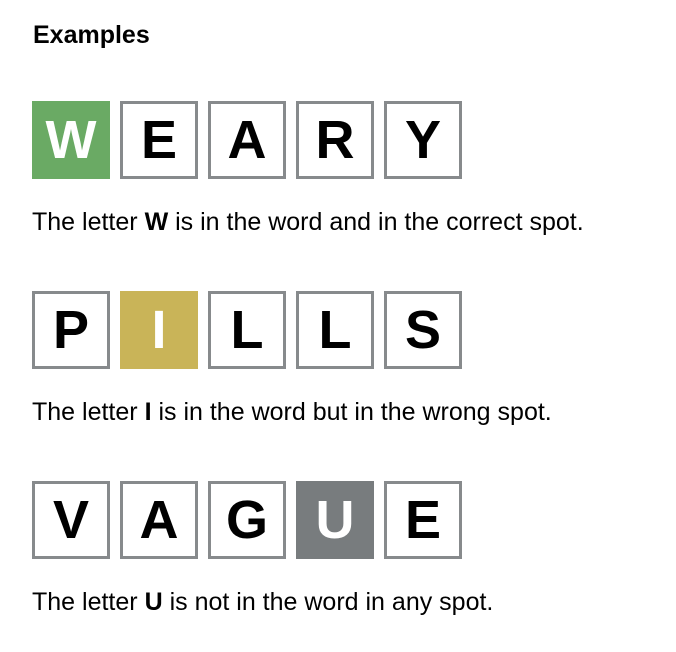 This screenshot has width=676, height=652. Describe the element at coordinates (351, 412) in the screenshot. I see `desc-suffix: is in the word but in the wrong spot.` at that location.